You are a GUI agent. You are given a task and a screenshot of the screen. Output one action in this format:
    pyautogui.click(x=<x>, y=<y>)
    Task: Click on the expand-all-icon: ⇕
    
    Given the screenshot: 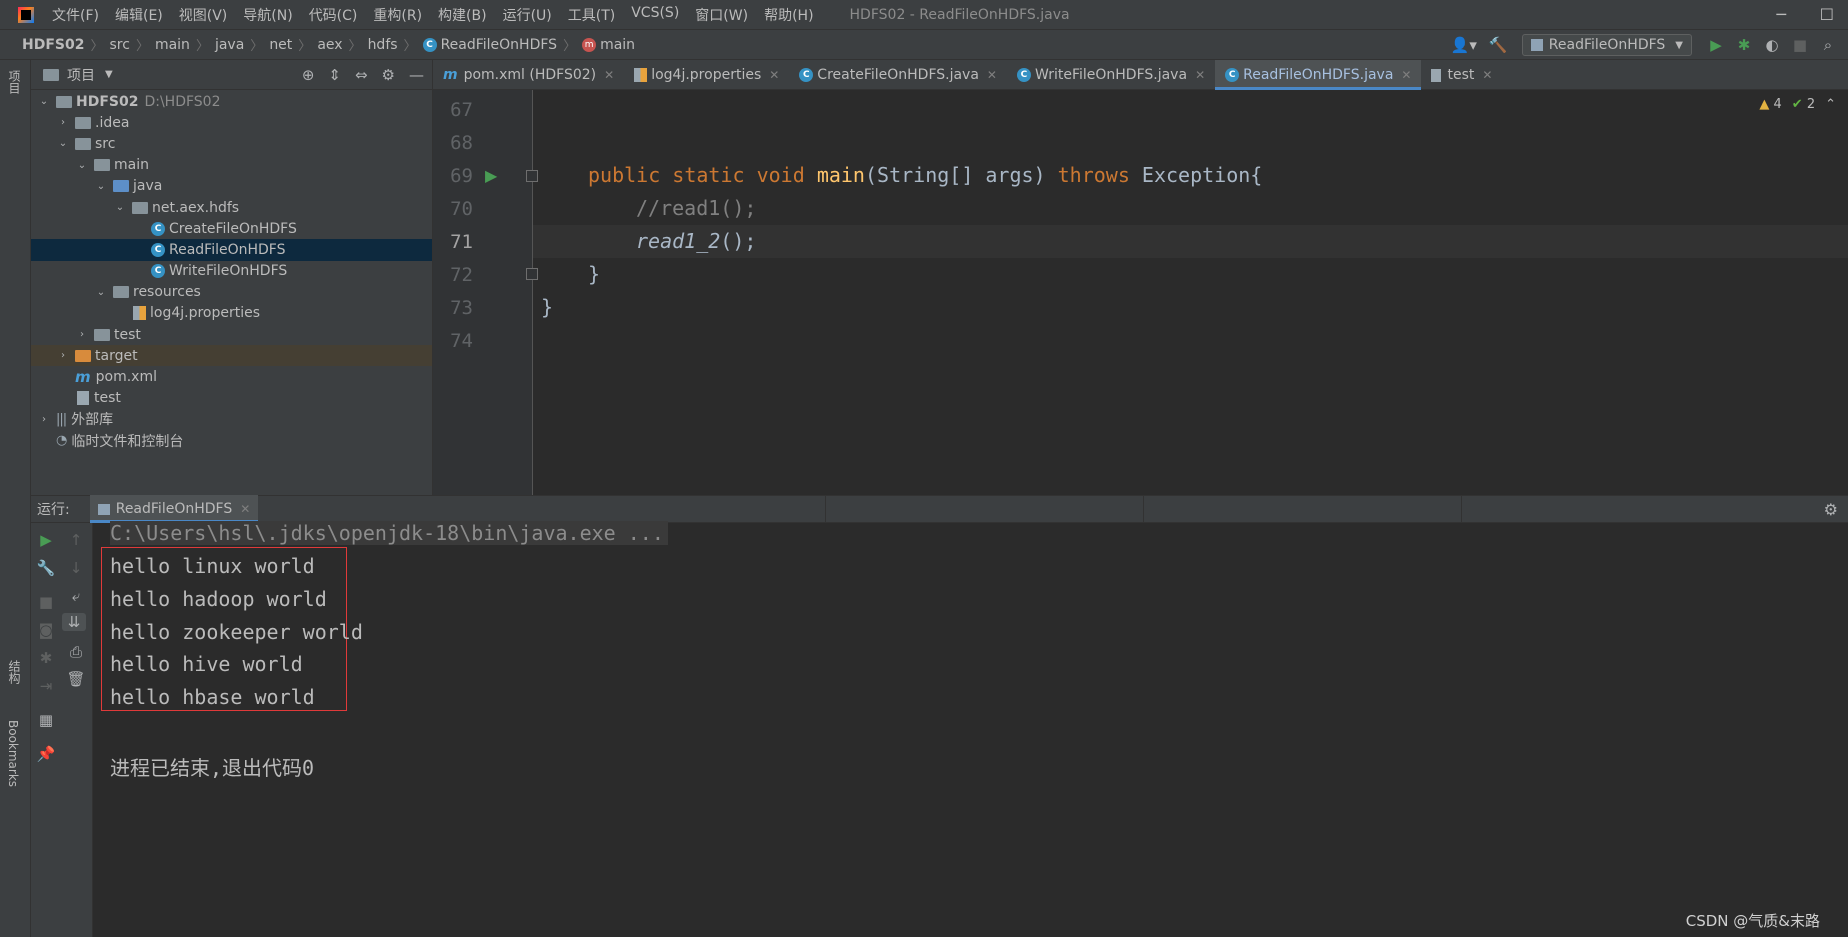 What is the action you would take?
    pyautogui.click(x=334, y=75)
    